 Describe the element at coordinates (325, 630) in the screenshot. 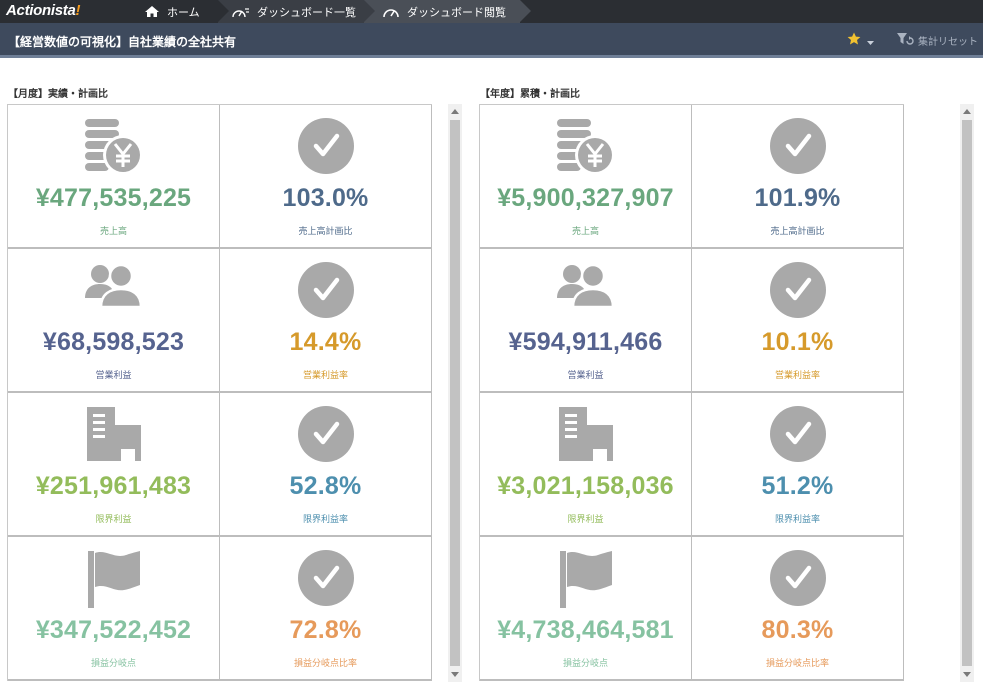

I see `kpi-value: 72.8%` at that location.